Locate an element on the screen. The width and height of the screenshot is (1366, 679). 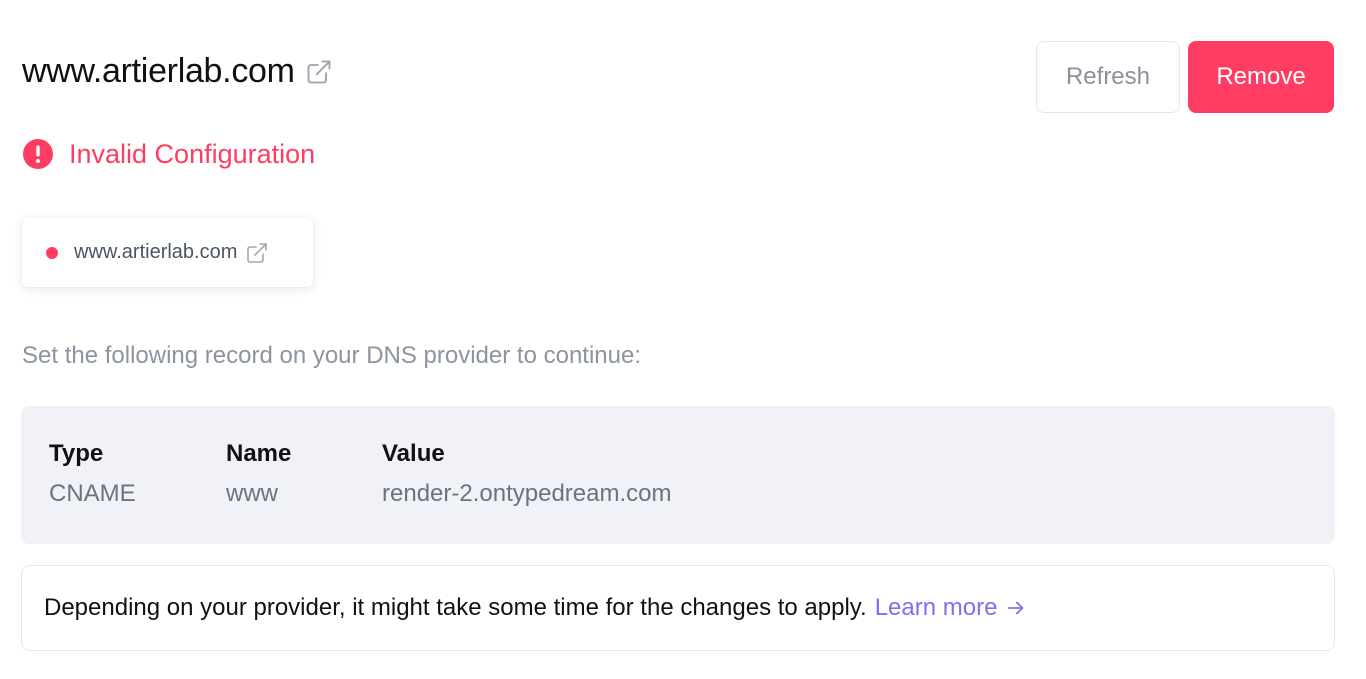
status-indicator: Invalid Configuration is located at coordinates (168, 154).